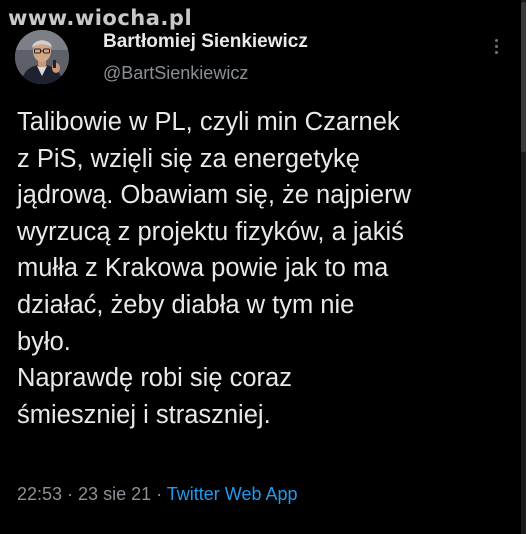 Image resolution: width=526 pixels, height=534 pixels. Describe the element at coordinates (203, 268) in the screenshot. I see `tweet-text-line: mułła z Krakowa powie jak to ma` at that location.